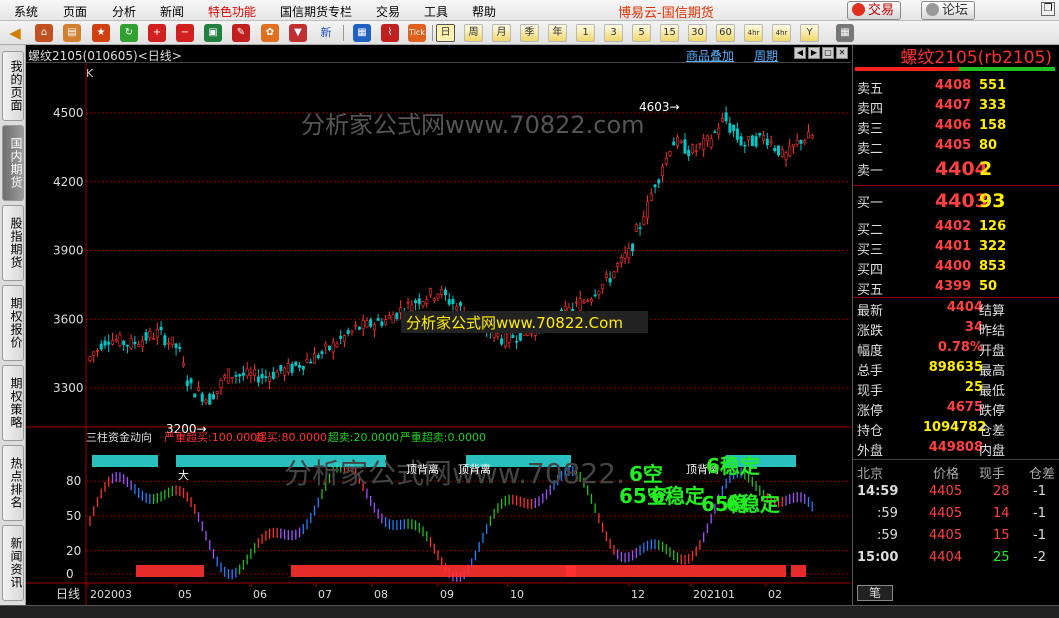  What do you see at coordinates (473, 33) in the screenshot?
I see `period-week: 周` at bounding box center [473, 33].